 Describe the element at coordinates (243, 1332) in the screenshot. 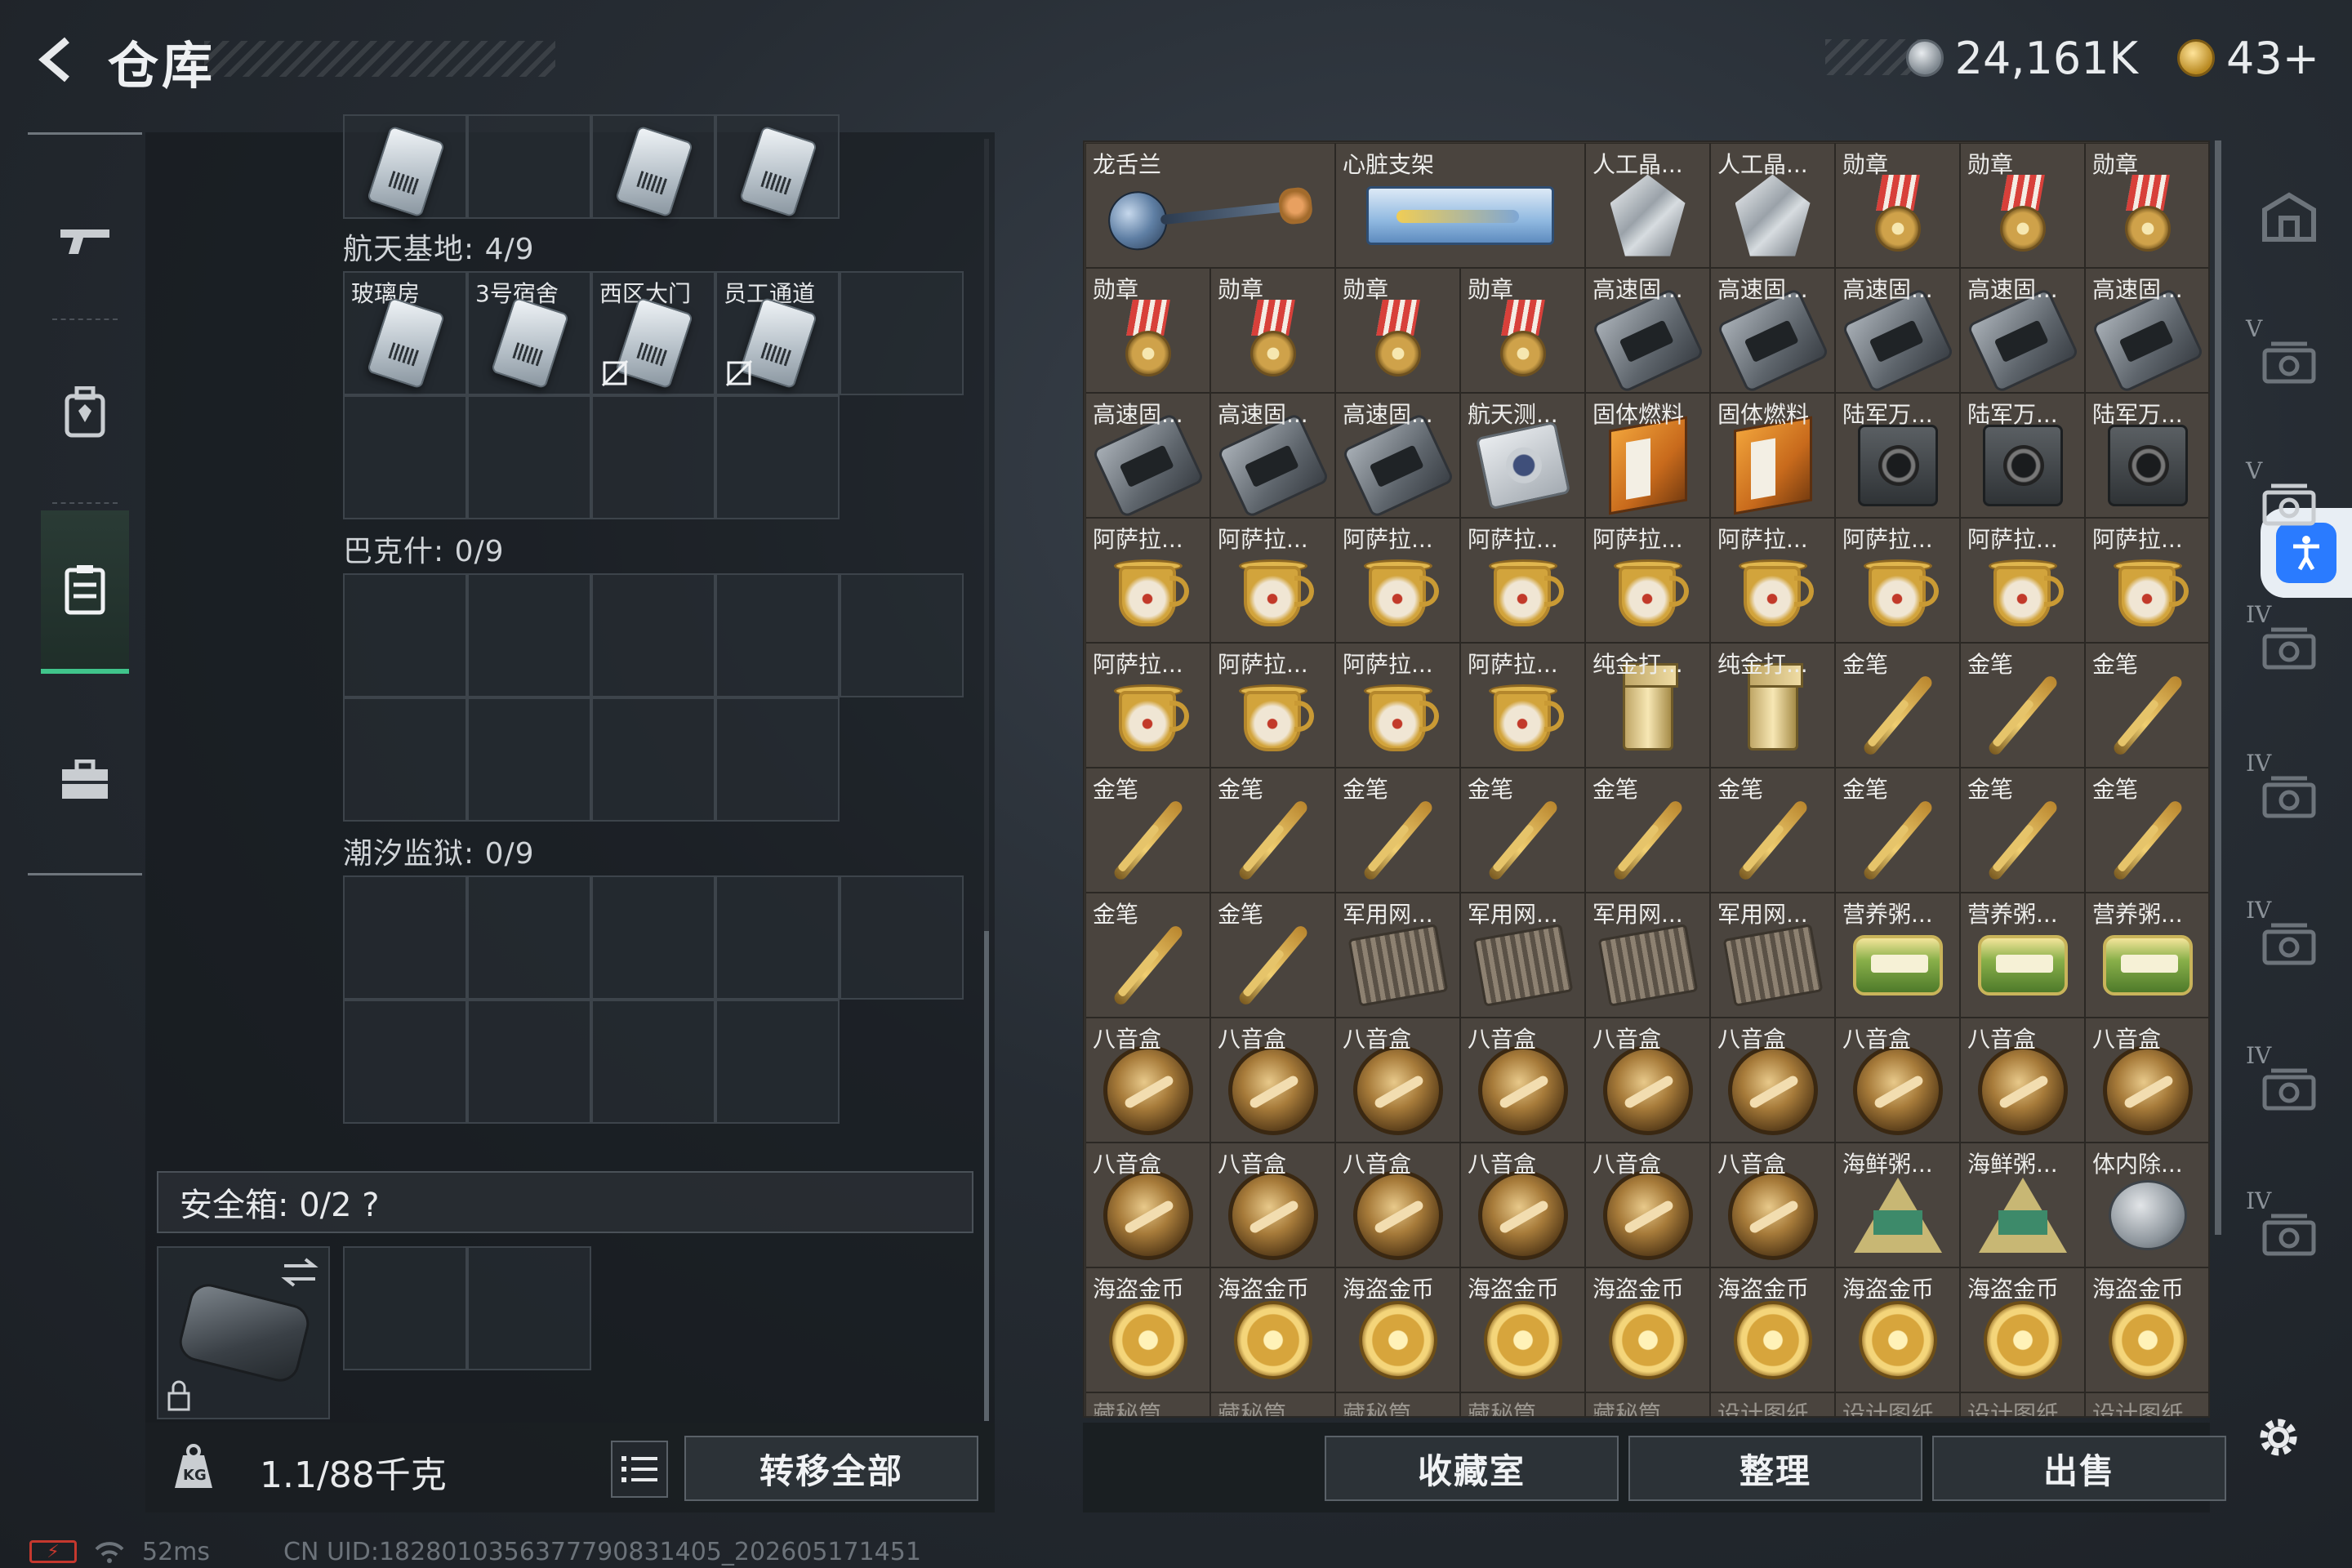

I see `safebox-case` at that location.